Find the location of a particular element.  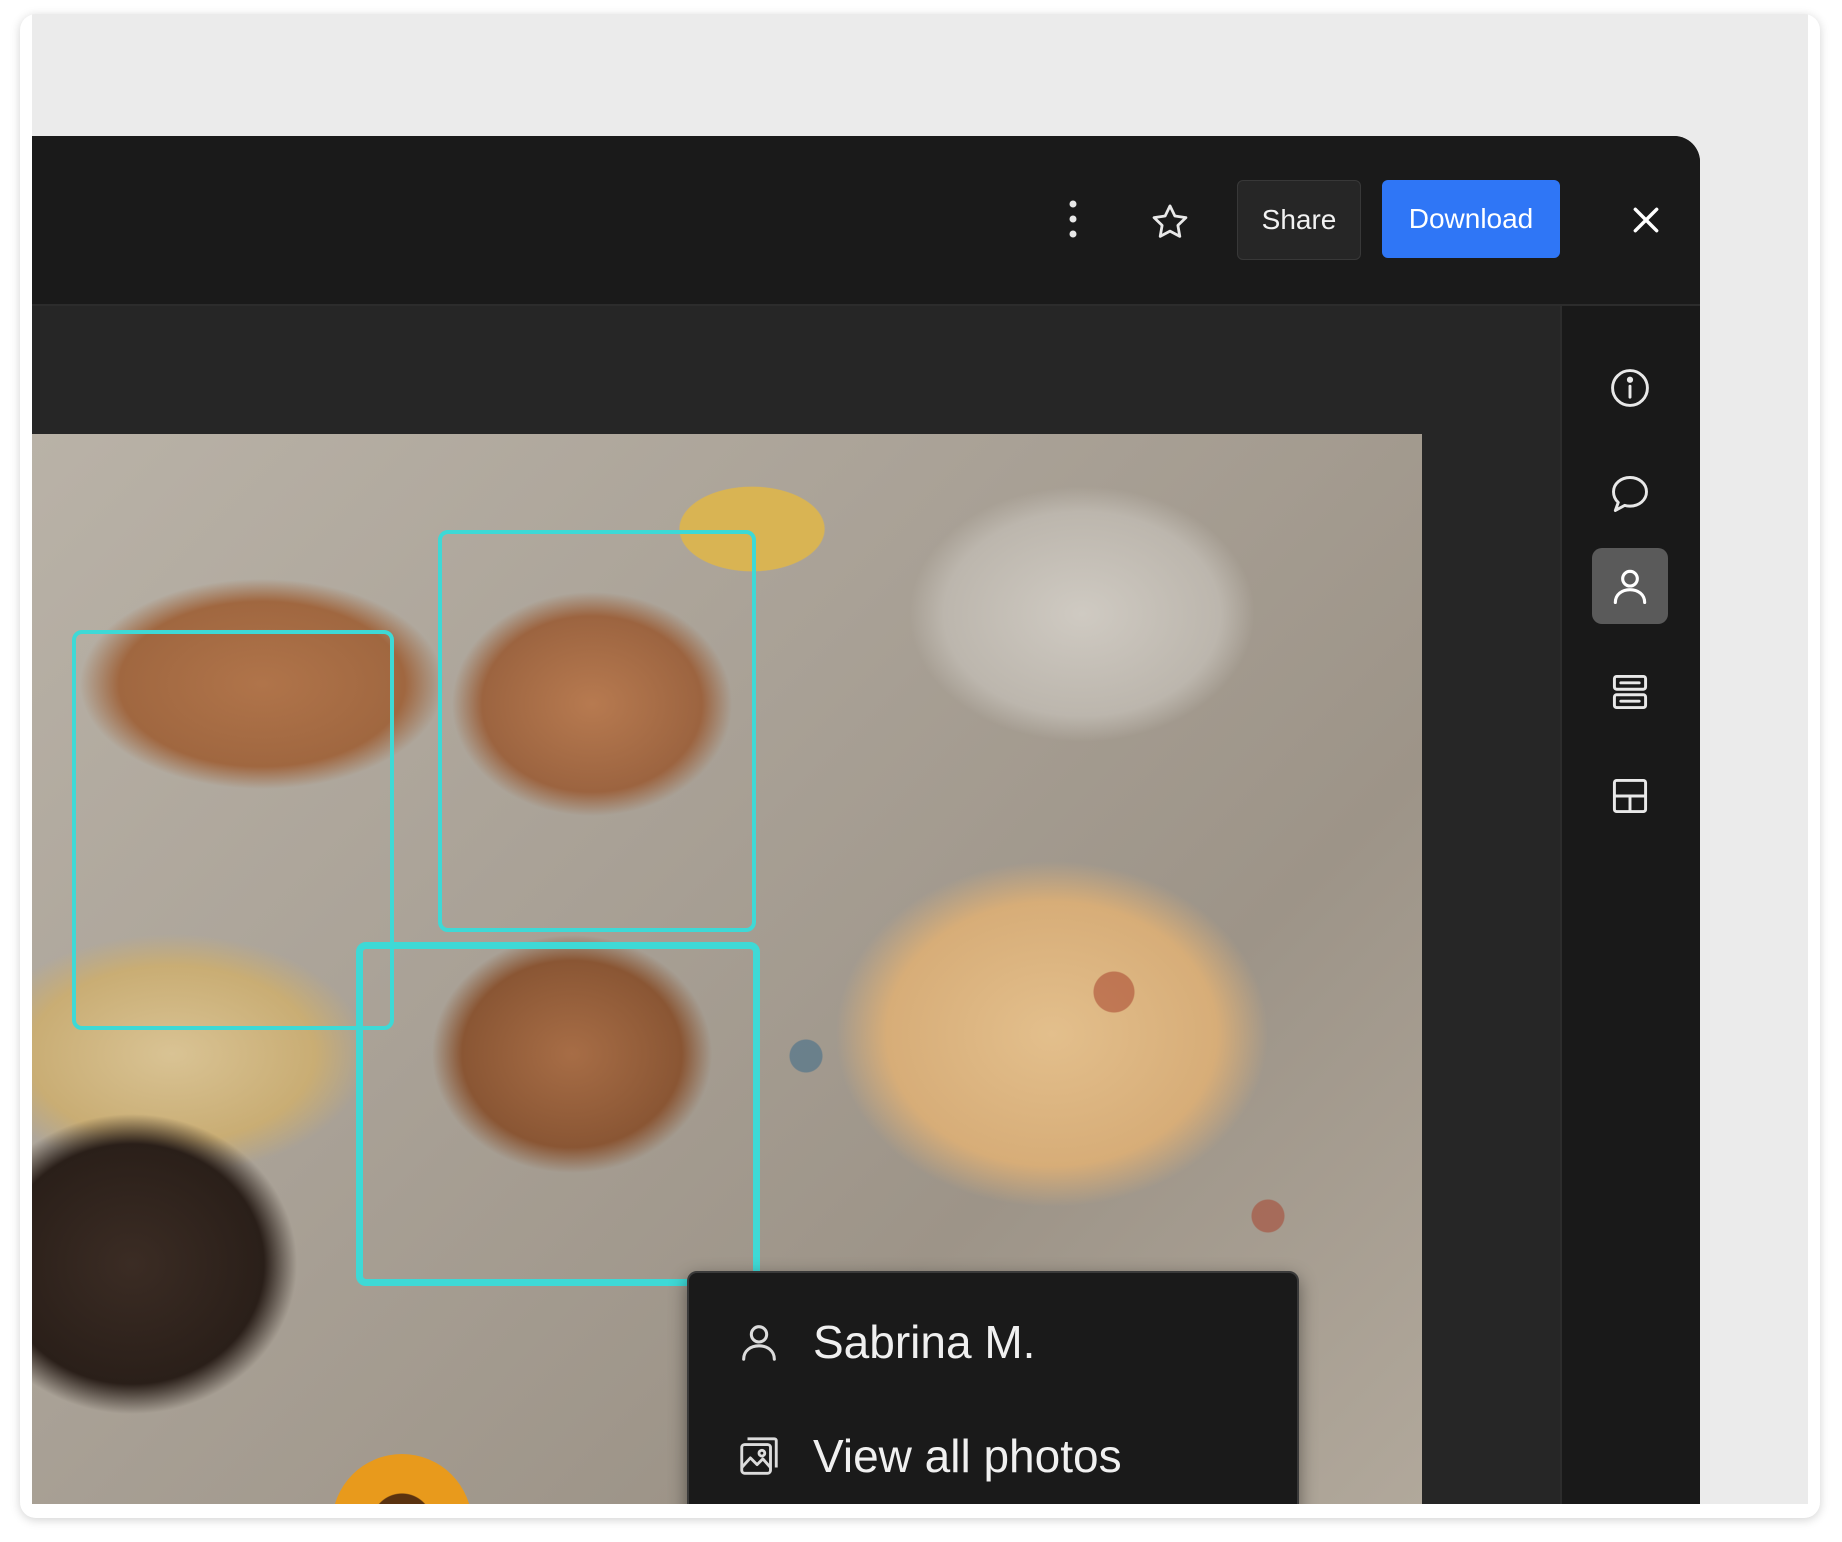

more-options-button is located at coordinates (1073, 219).